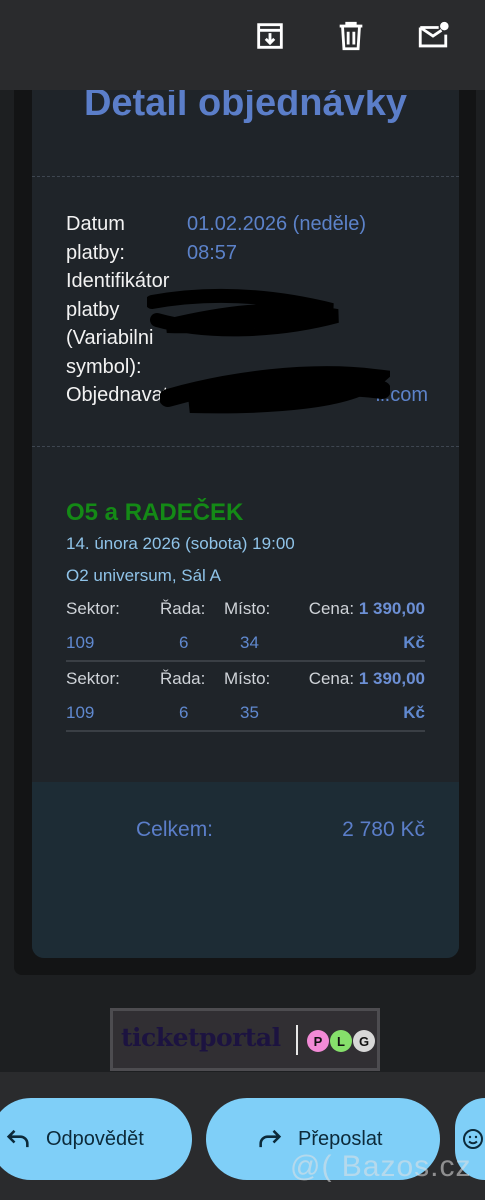  I want to click on mail-unread-icon, so click(433, 34).